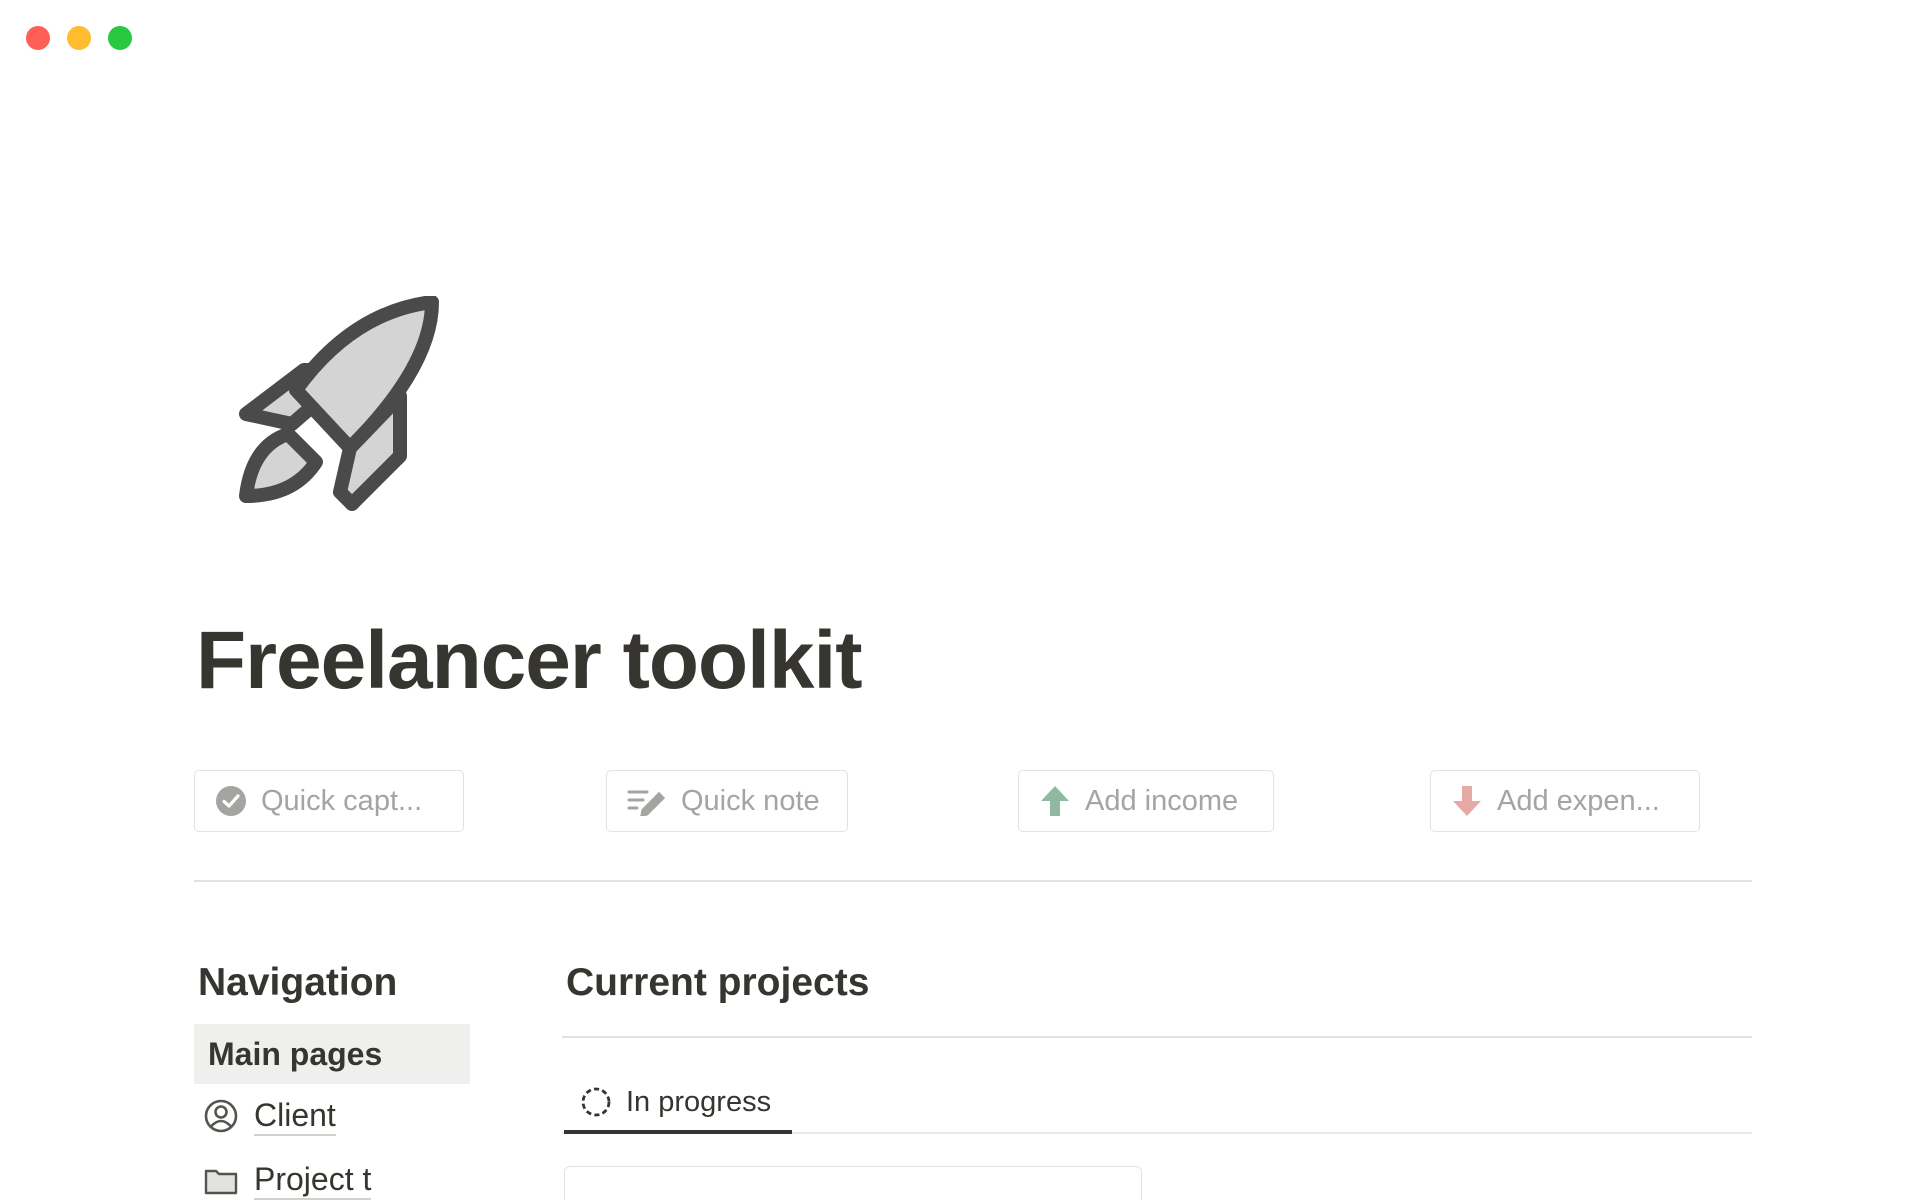 The image size is (1920, 1200). What do you see at coordinates (529, 660) in the screenshot?
I see `page-title: Freelancer toolkit` at bounding box center [529, 660].